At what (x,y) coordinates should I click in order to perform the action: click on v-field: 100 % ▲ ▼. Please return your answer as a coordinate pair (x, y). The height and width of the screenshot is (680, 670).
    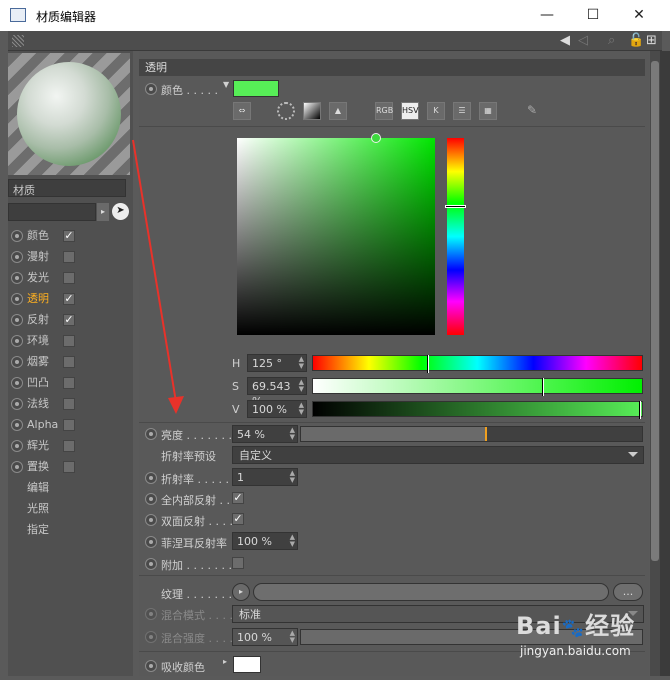
    Looking at the image, I should click on (277, 409).